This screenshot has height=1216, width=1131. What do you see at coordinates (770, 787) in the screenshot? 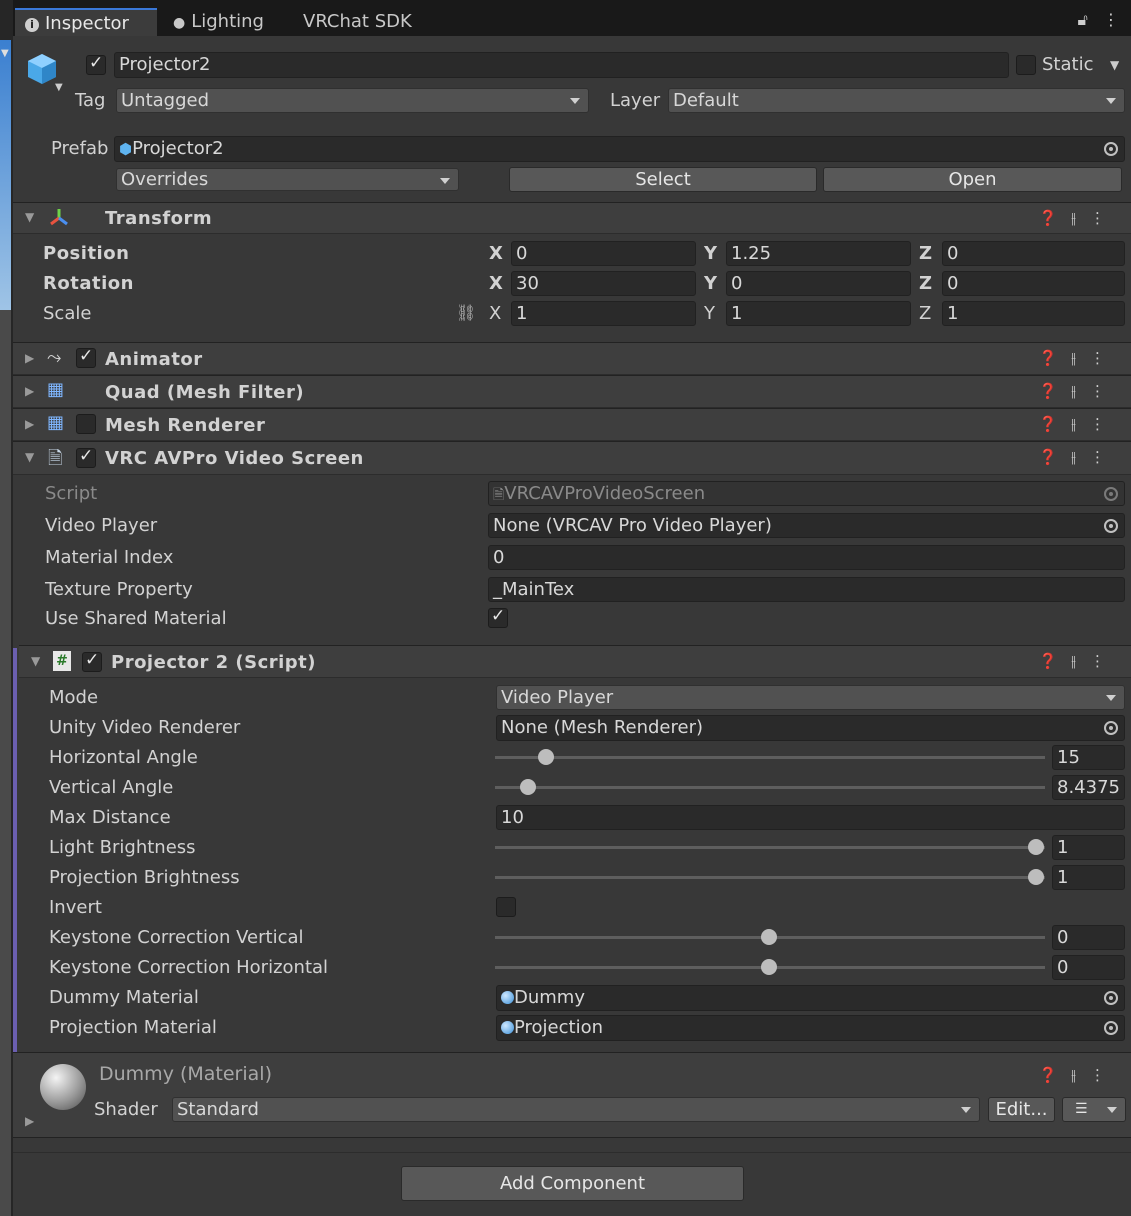
I see `vertical-angle-slider` at bounding box center [770, 787].